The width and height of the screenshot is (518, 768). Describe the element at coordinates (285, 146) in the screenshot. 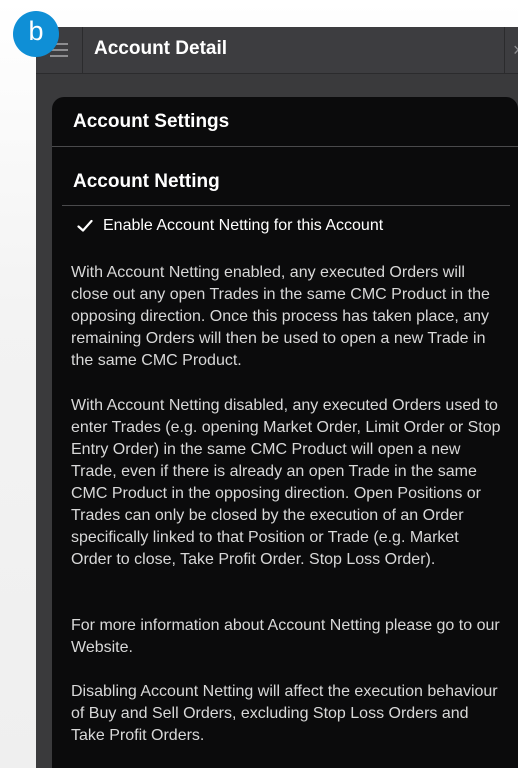

I see `section-divider` at that location.